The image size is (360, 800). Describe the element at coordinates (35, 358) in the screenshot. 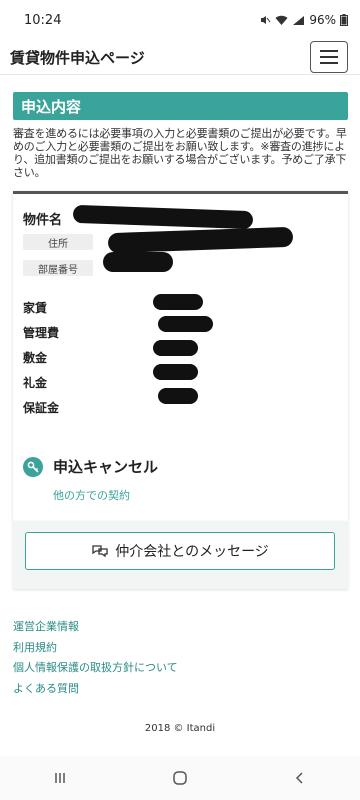

I see `fee-label: 敷金` at that location.